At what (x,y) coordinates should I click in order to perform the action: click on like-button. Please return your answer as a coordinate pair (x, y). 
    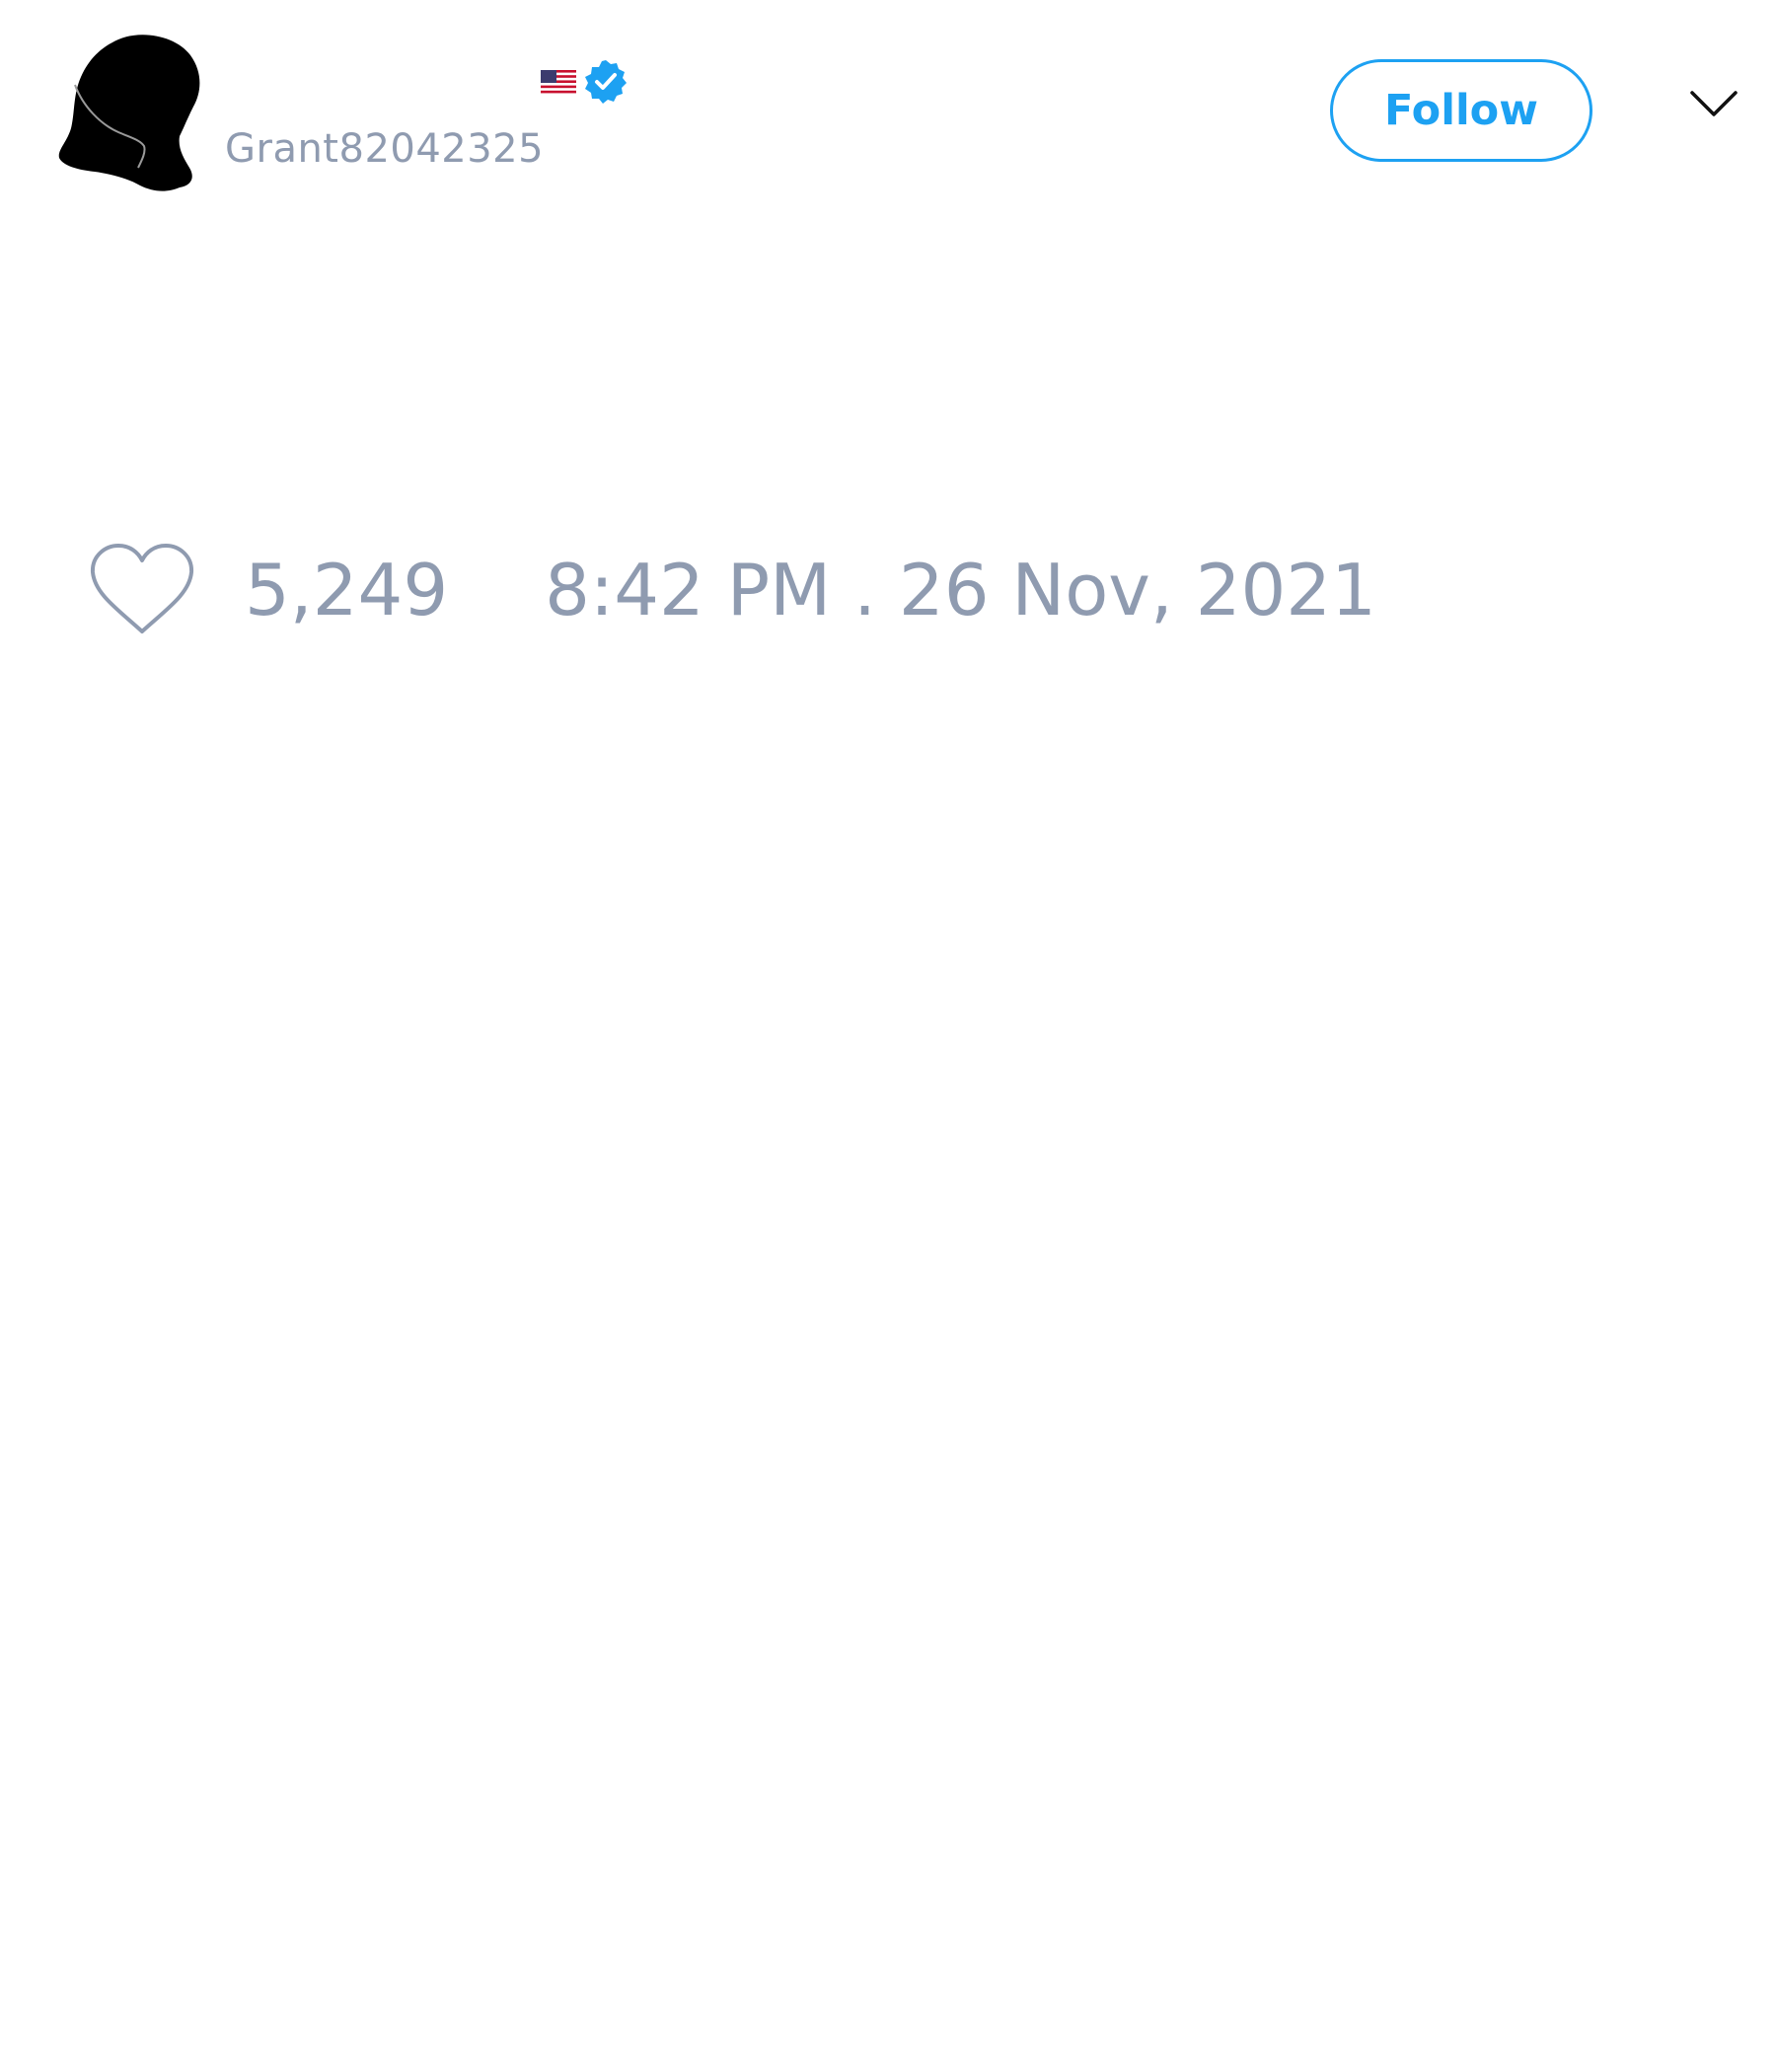
    Looking at the image, I should click on (142, 590).